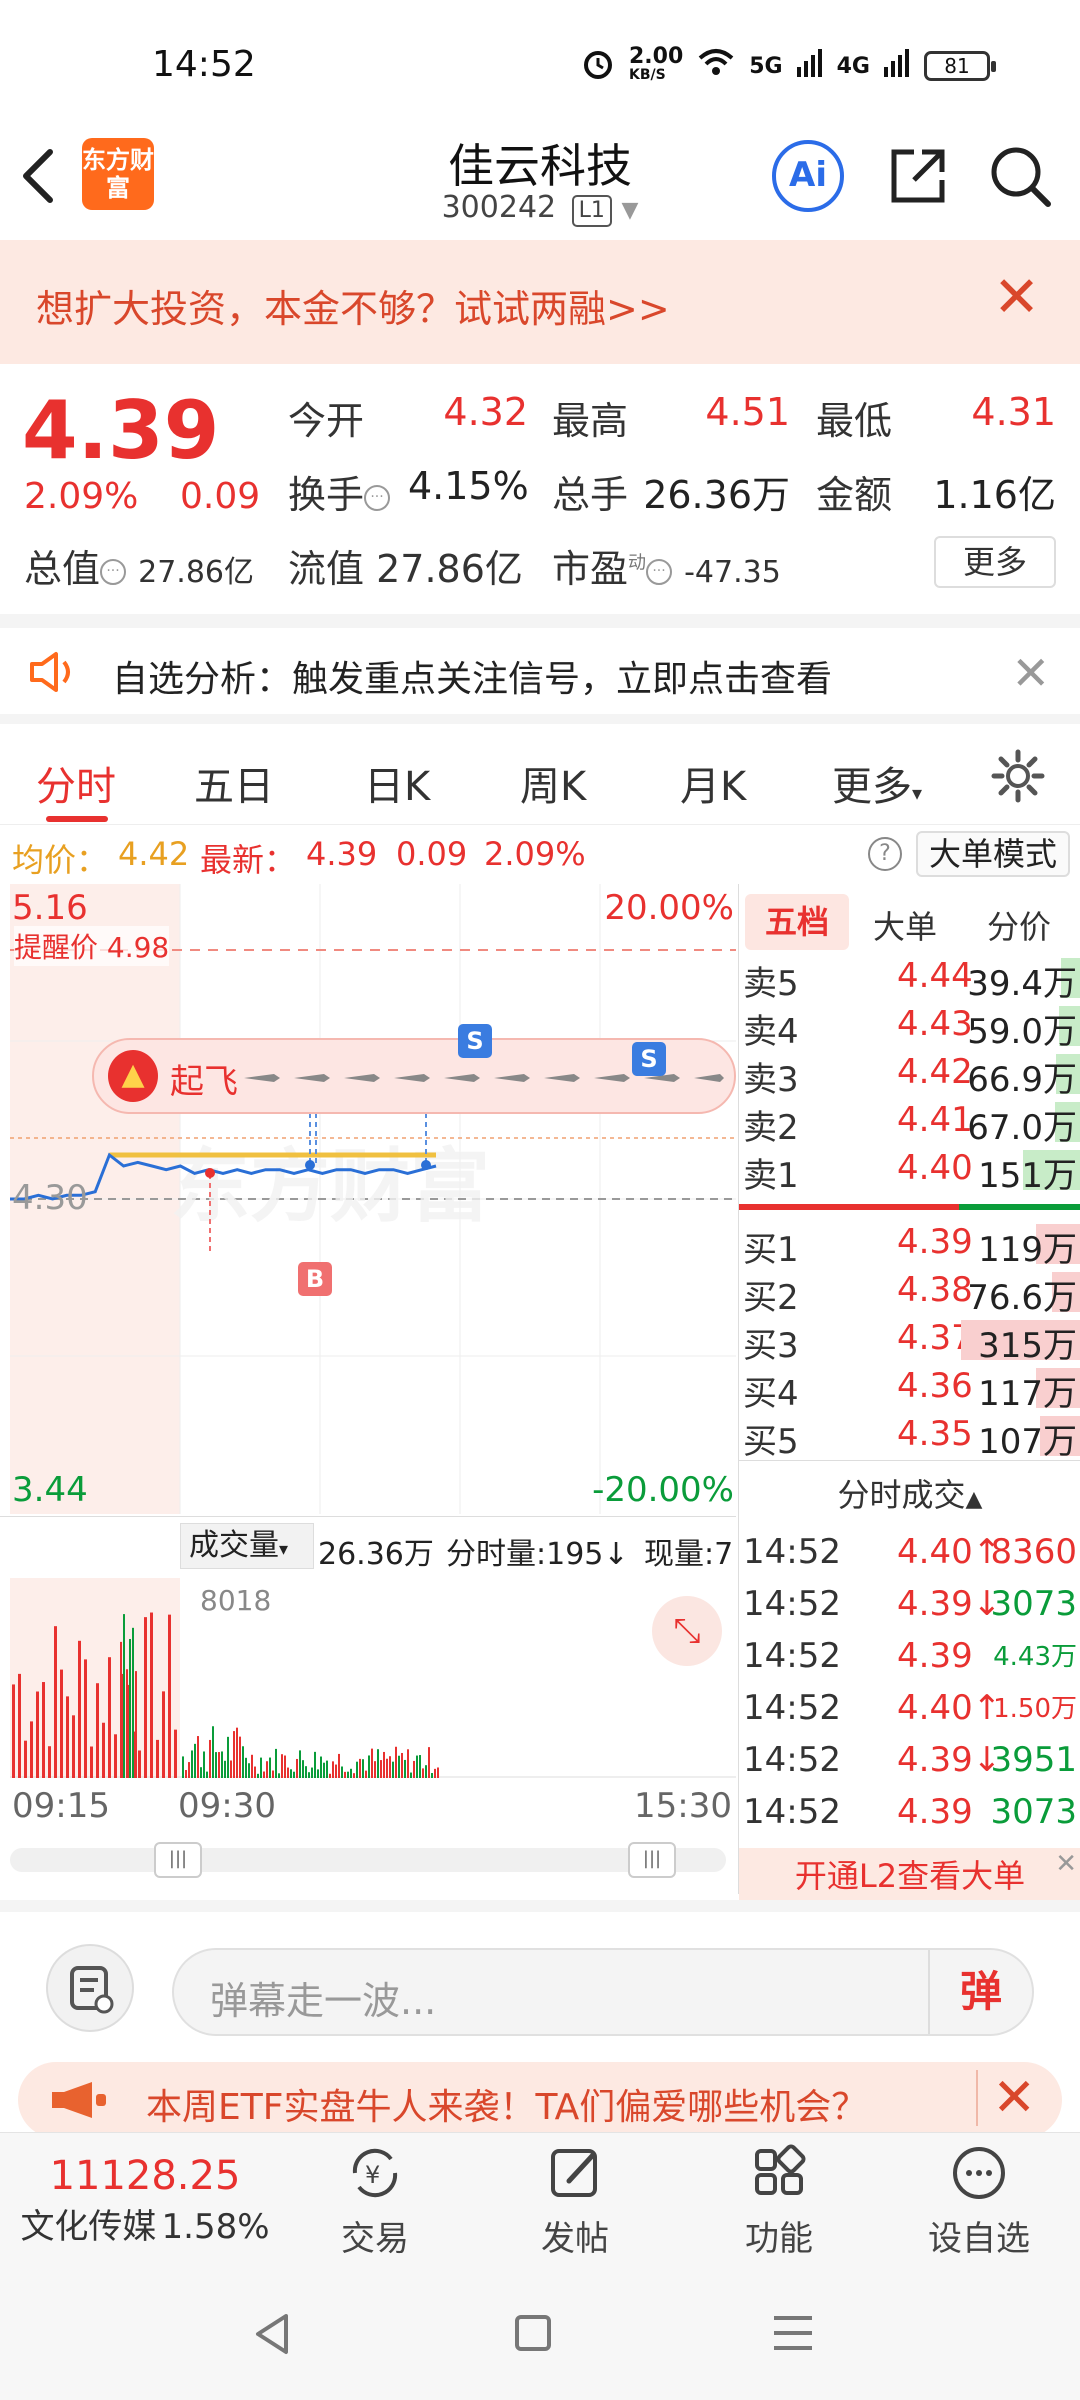 The height and width of the screenshot is (2400, 1080). Describe the element at coordinates (1018, 781) in the screenshot. I see `settings-gear-icon` at that location.